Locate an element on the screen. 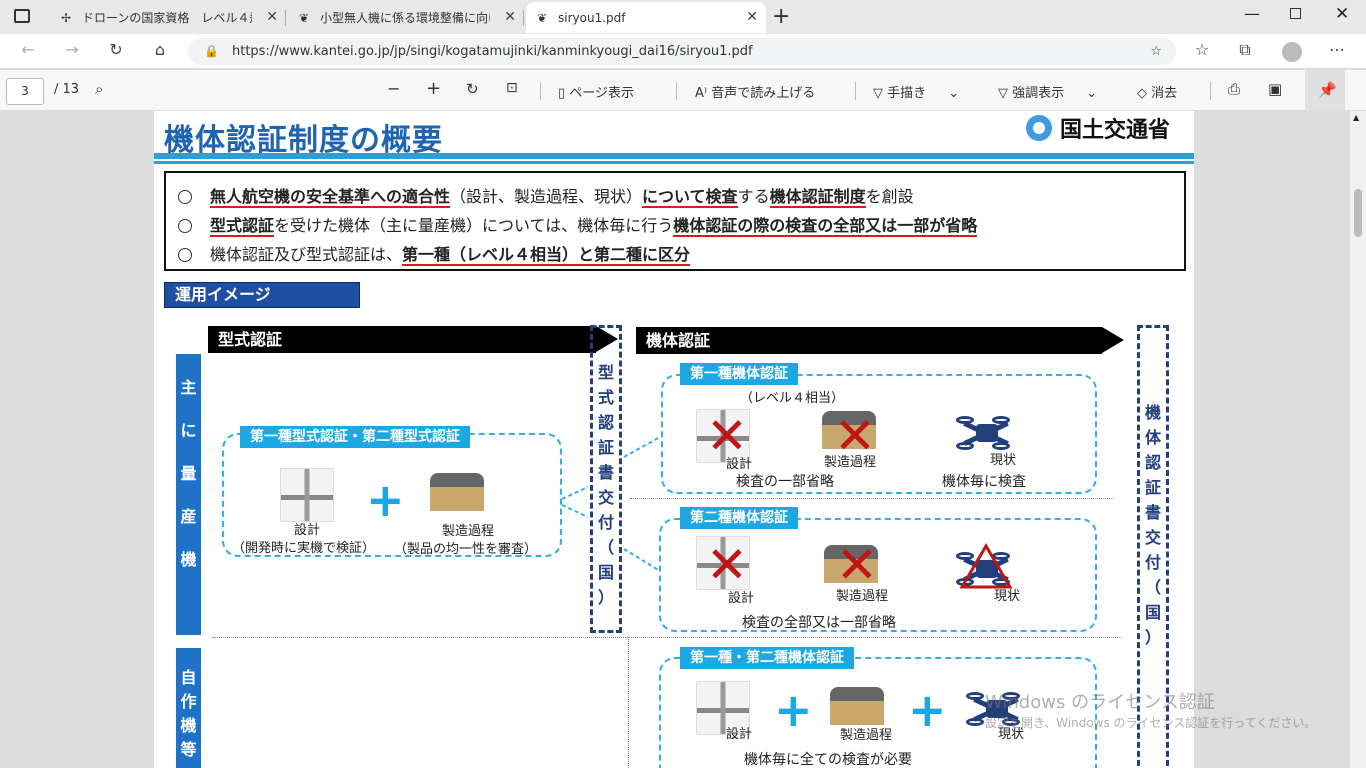 The width and height of the screenshot is (1366, 768). new-tab-button: + is located at coordinates (781, 16).